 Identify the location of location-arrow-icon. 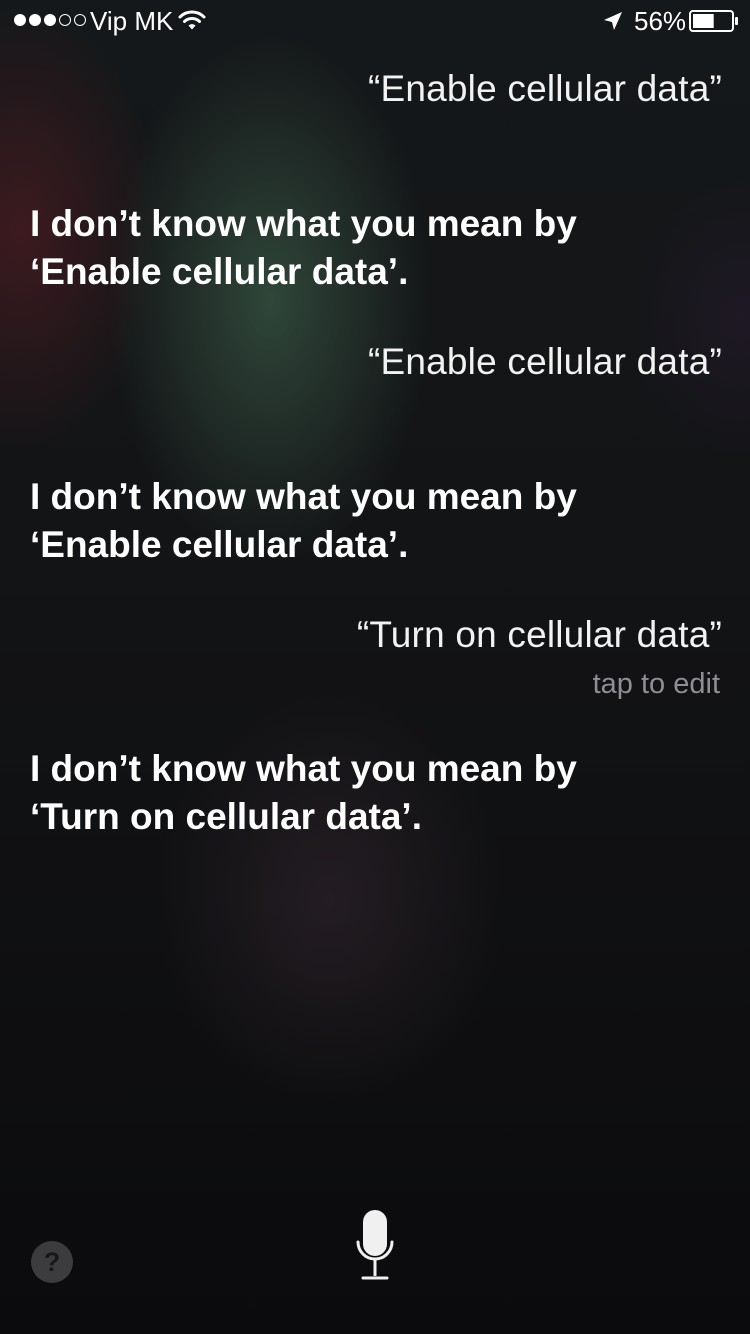
(613, 21).